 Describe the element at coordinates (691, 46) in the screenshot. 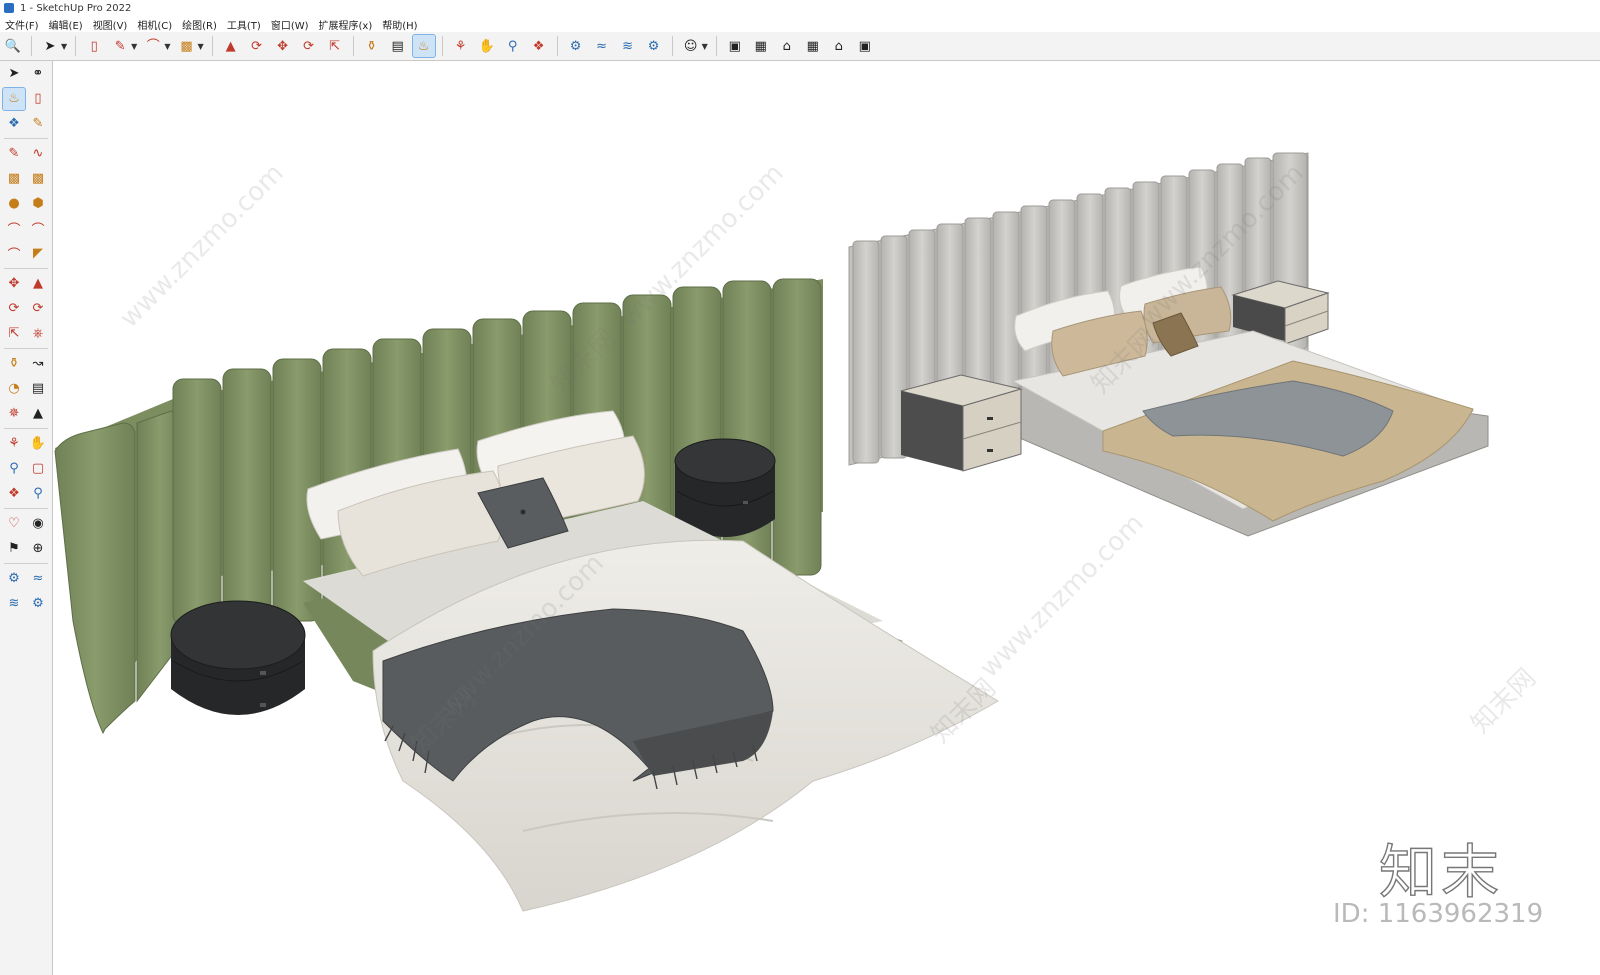

I see `user-account-icon: ☺` at that location.